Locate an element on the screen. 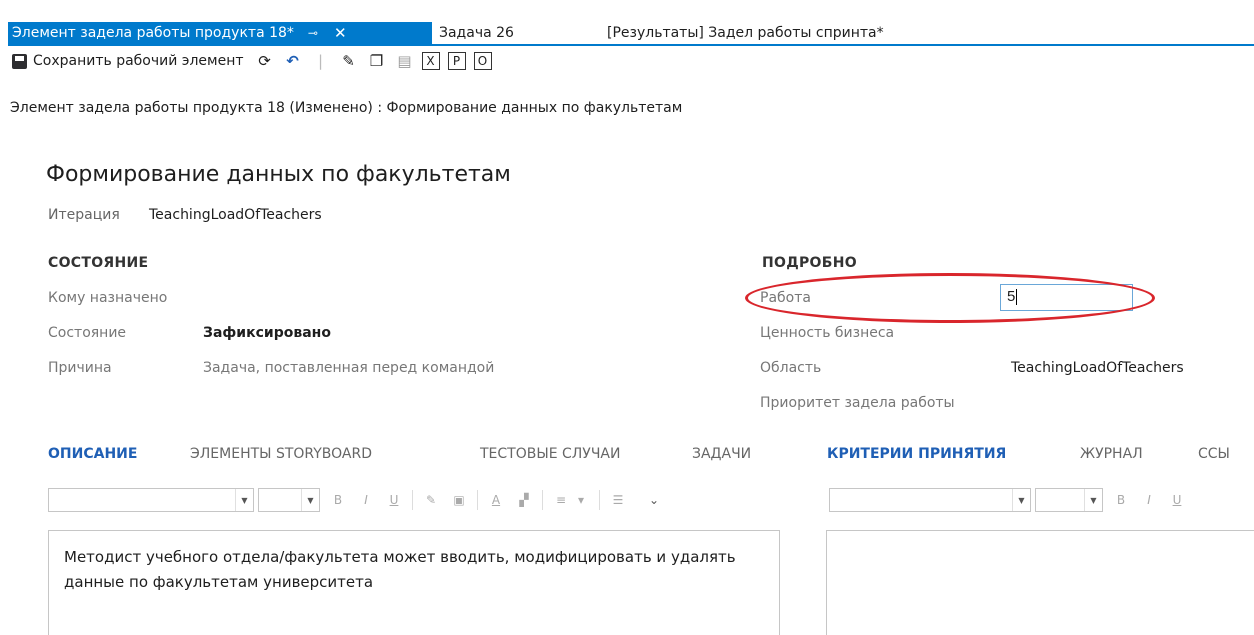 This screenshot has width=1254, height=635. details-section-heading: ПОДРОБНО is located at coordinates (809, 263).